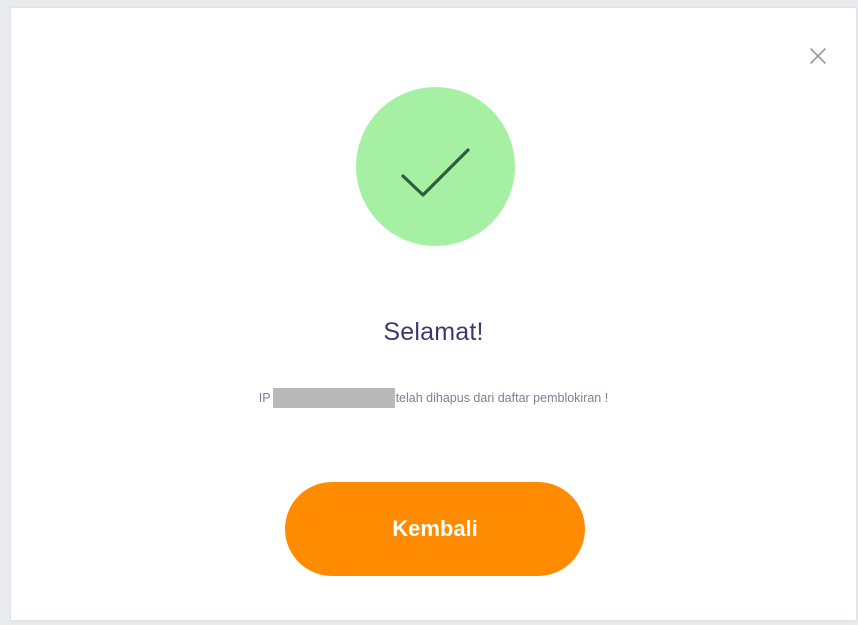  I want to click on message-suffix: telah dihapus dari daftar pemblokiran !, so click(502, 398).